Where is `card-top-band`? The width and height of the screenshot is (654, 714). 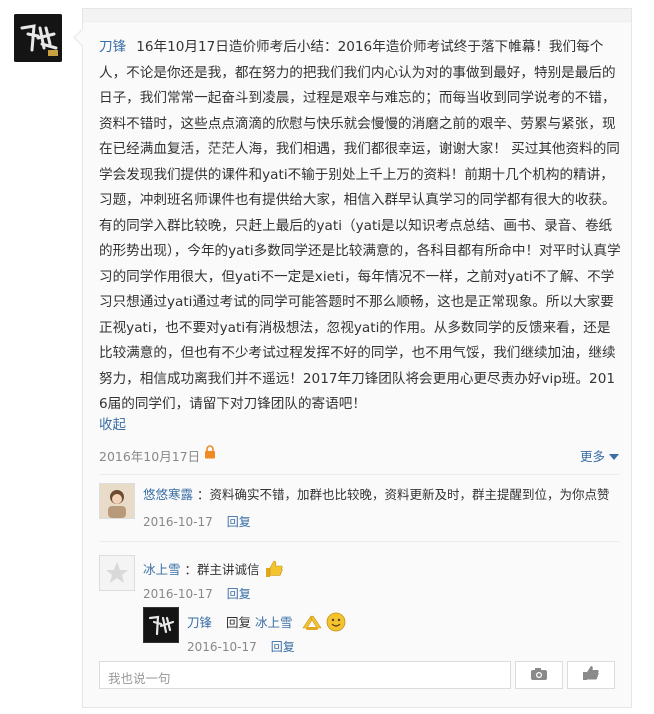 card-top-band is located at coordinates (357, 15).